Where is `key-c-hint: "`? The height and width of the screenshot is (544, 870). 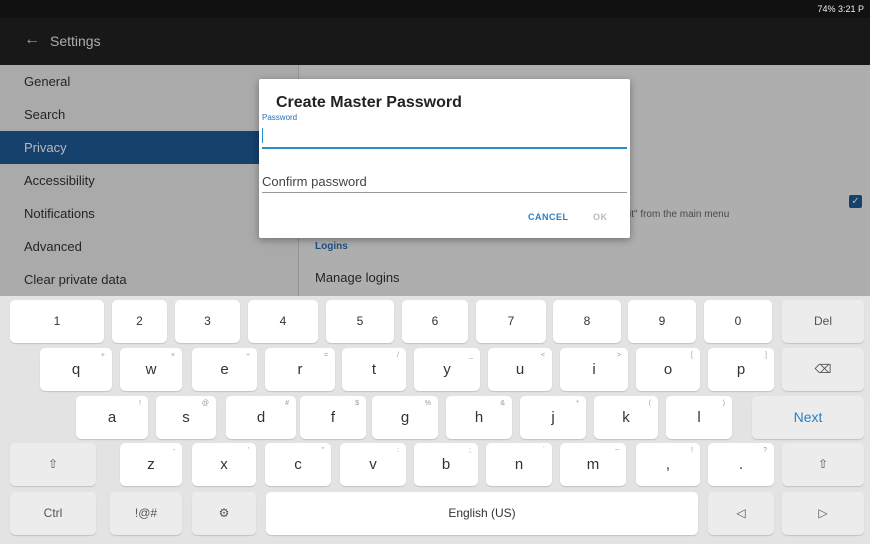
key-c-hint: " is located at coordinates (323, 450).